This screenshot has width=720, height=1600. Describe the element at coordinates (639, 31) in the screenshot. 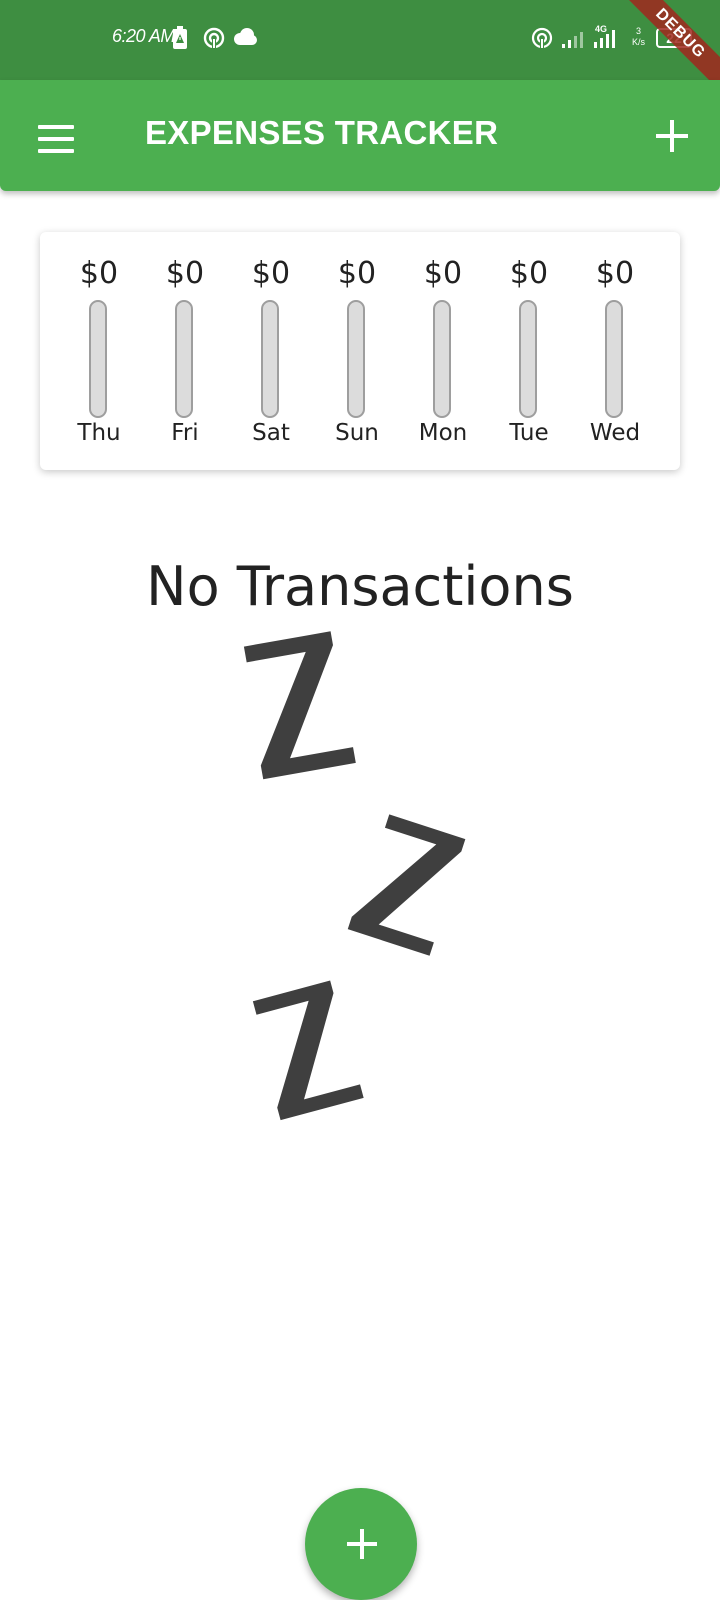

I see `network-speed-value: 3` at that location.